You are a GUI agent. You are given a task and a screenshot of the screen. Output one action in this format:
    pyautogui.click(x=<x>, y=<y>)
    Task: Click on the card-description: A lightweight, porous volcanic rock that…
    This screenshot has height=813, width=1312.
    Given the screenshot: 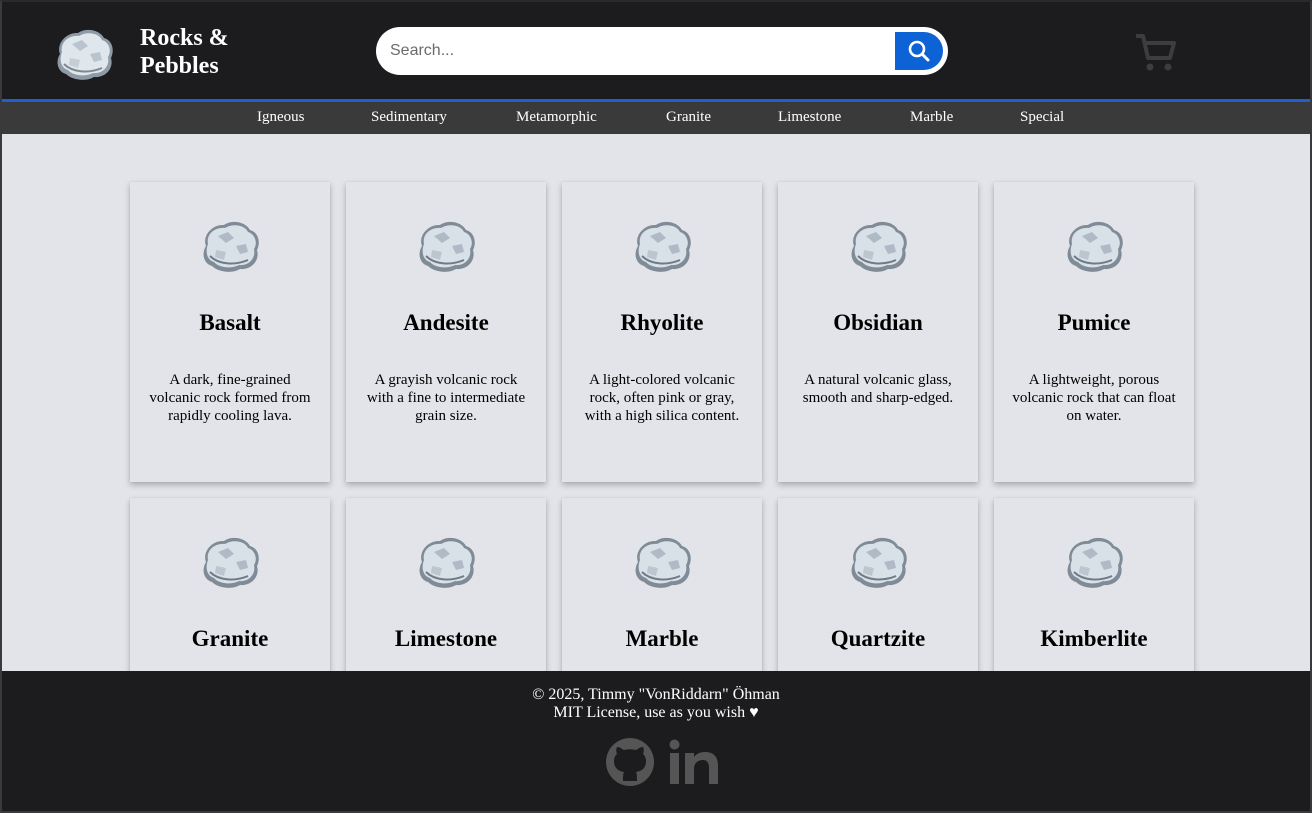 What is the action you would take?
    pyautogui.click(x=1094, y=398)
    